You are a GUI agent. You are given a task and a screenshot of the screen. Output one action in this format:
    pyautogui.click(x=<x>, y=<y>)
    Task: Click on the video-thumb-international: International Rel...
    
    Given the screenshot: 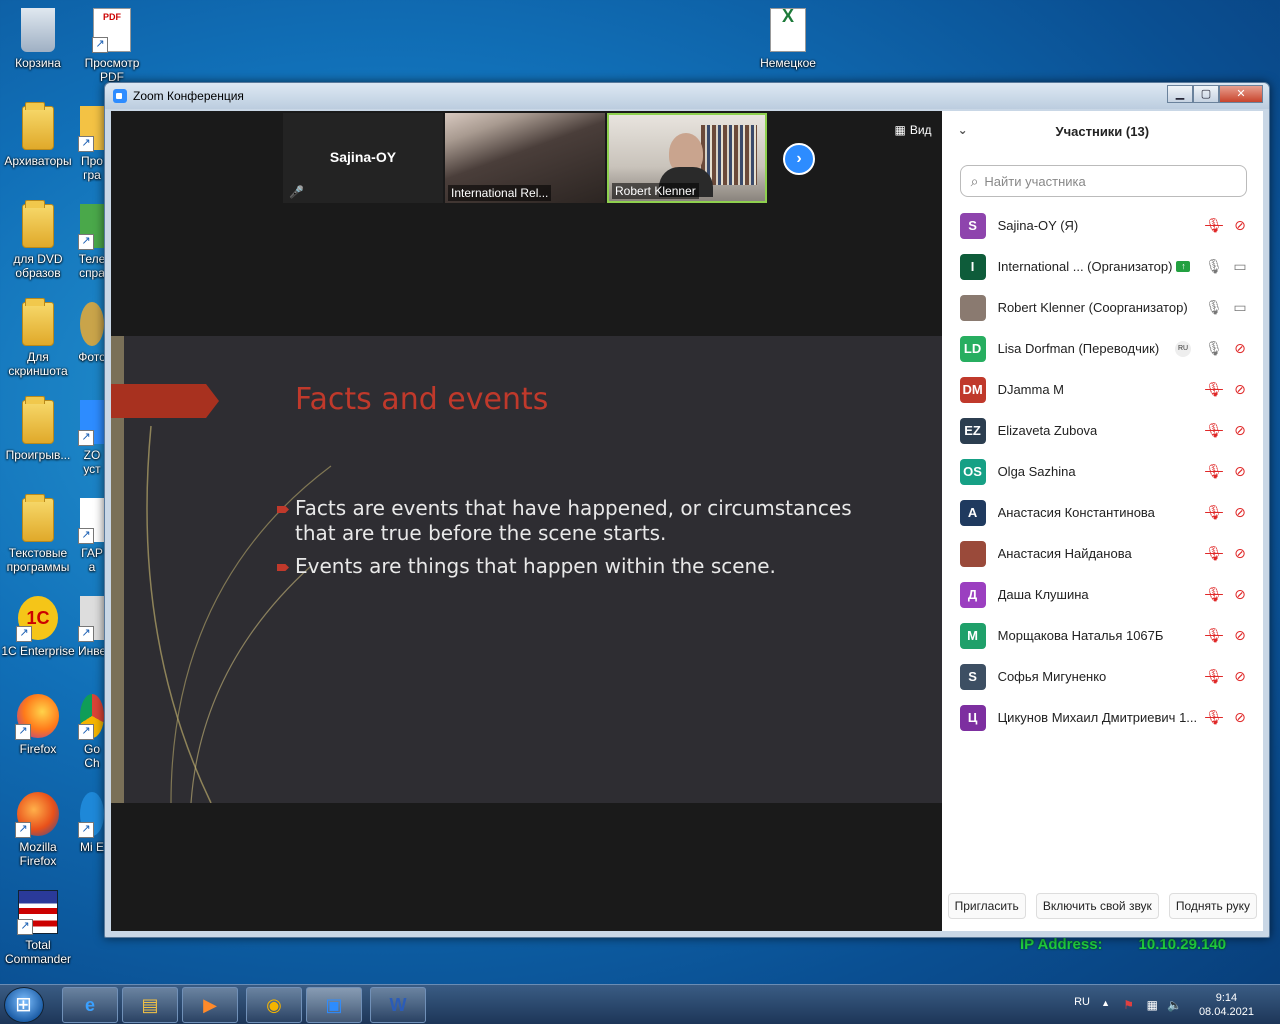 What is the action you would take?
    pyautogui.click(x=525, y=158)
    